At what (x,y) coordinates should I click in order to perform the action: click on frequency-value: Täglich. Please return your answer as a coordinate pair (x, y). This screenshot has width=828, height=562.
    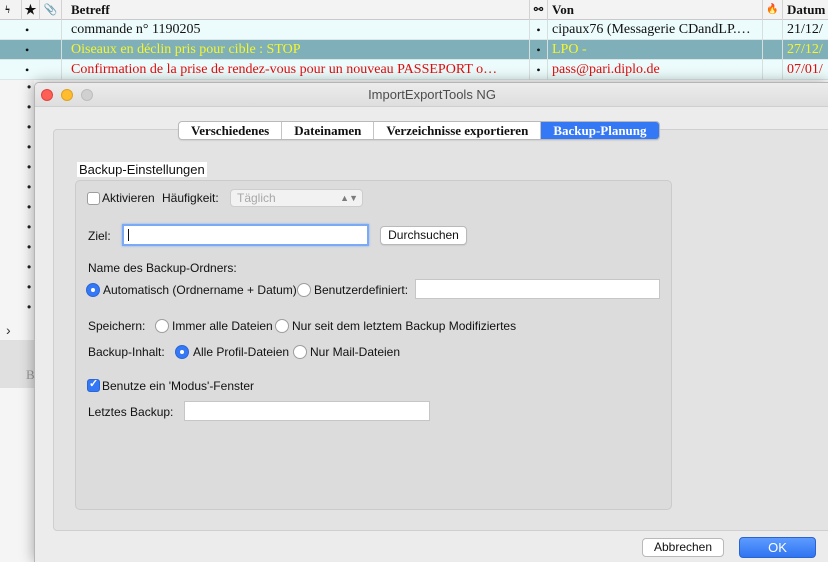
    Looking at the image, I should click on (256, 198).